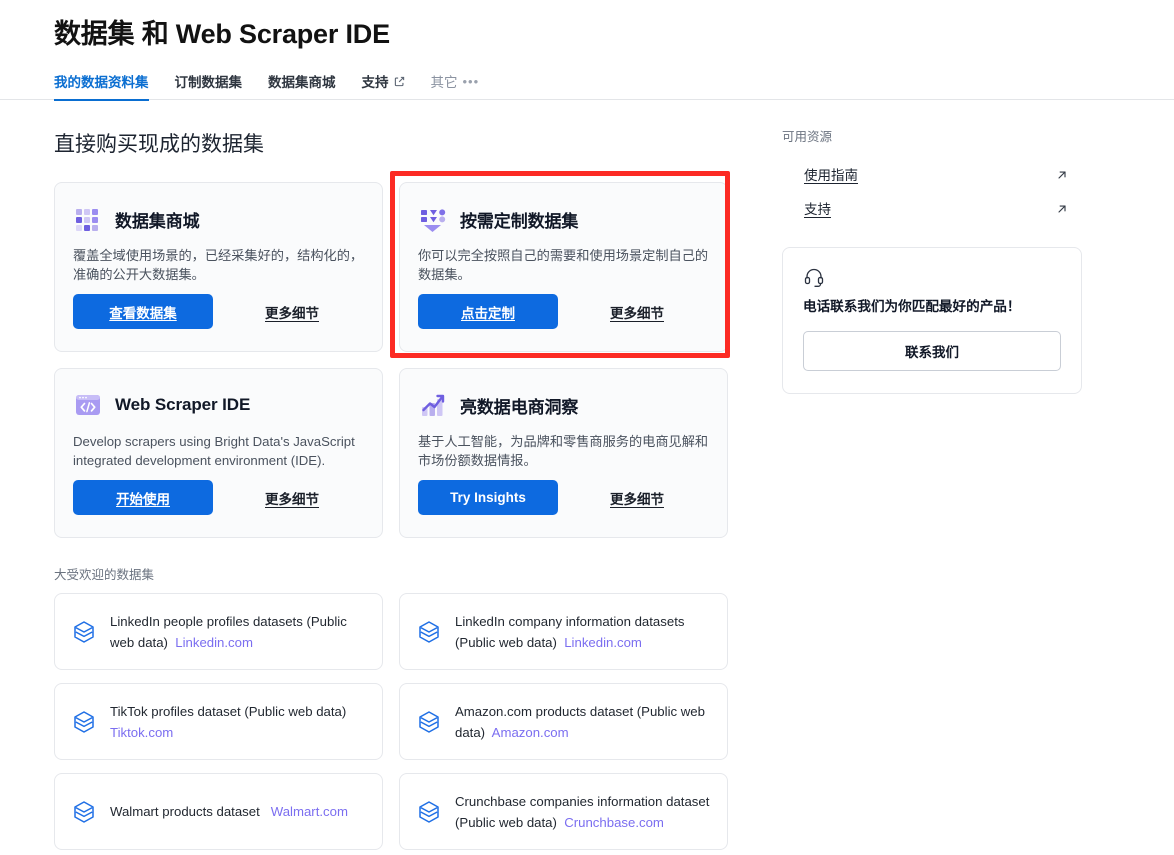 This screenshot has width=1174, height=855. I want to click on sidebar-link-label: 使用指南, so click(831, 175).